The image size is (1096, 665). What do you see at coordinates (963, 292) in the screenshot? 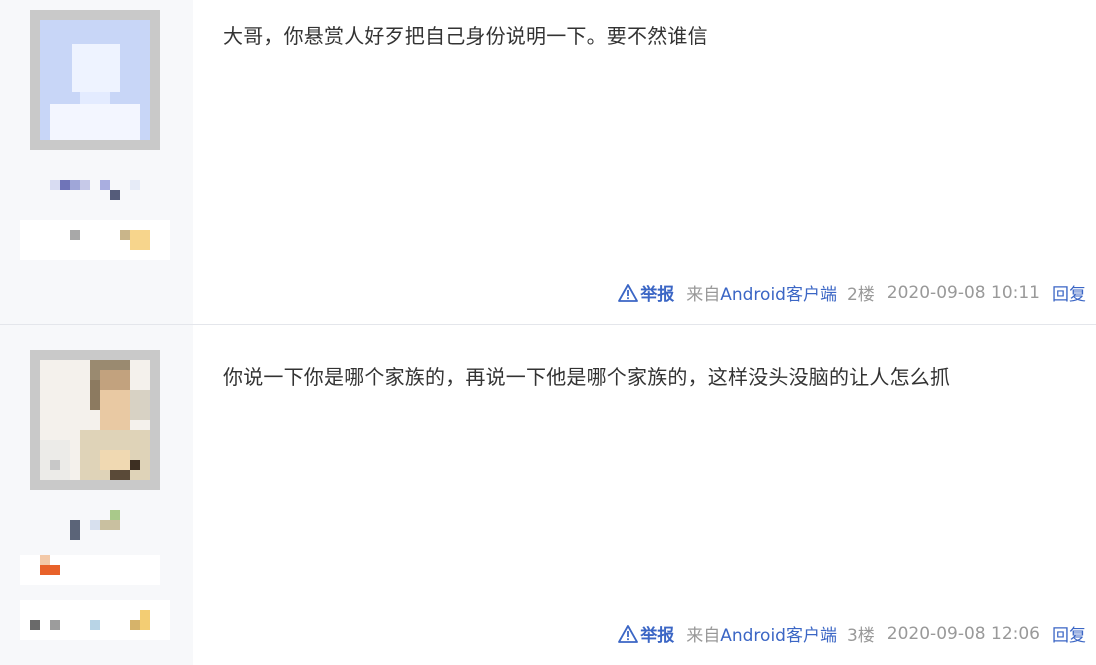
I see `post-time: 2020-09-08 10:11` at bounding box center [963, 292].